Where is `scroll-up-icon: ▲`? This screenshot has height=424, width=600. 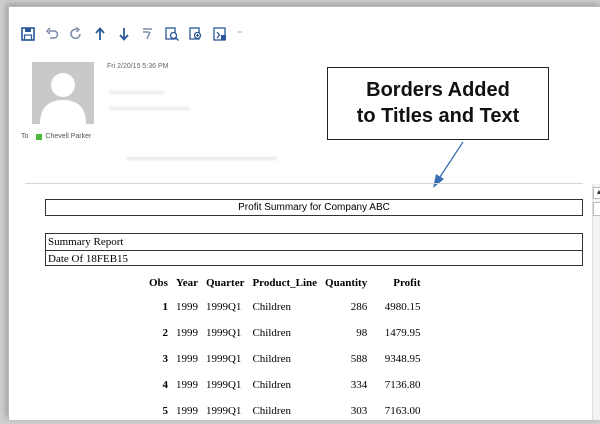
scroll-up-icon: ▲ is located at coordinates (596, 193).